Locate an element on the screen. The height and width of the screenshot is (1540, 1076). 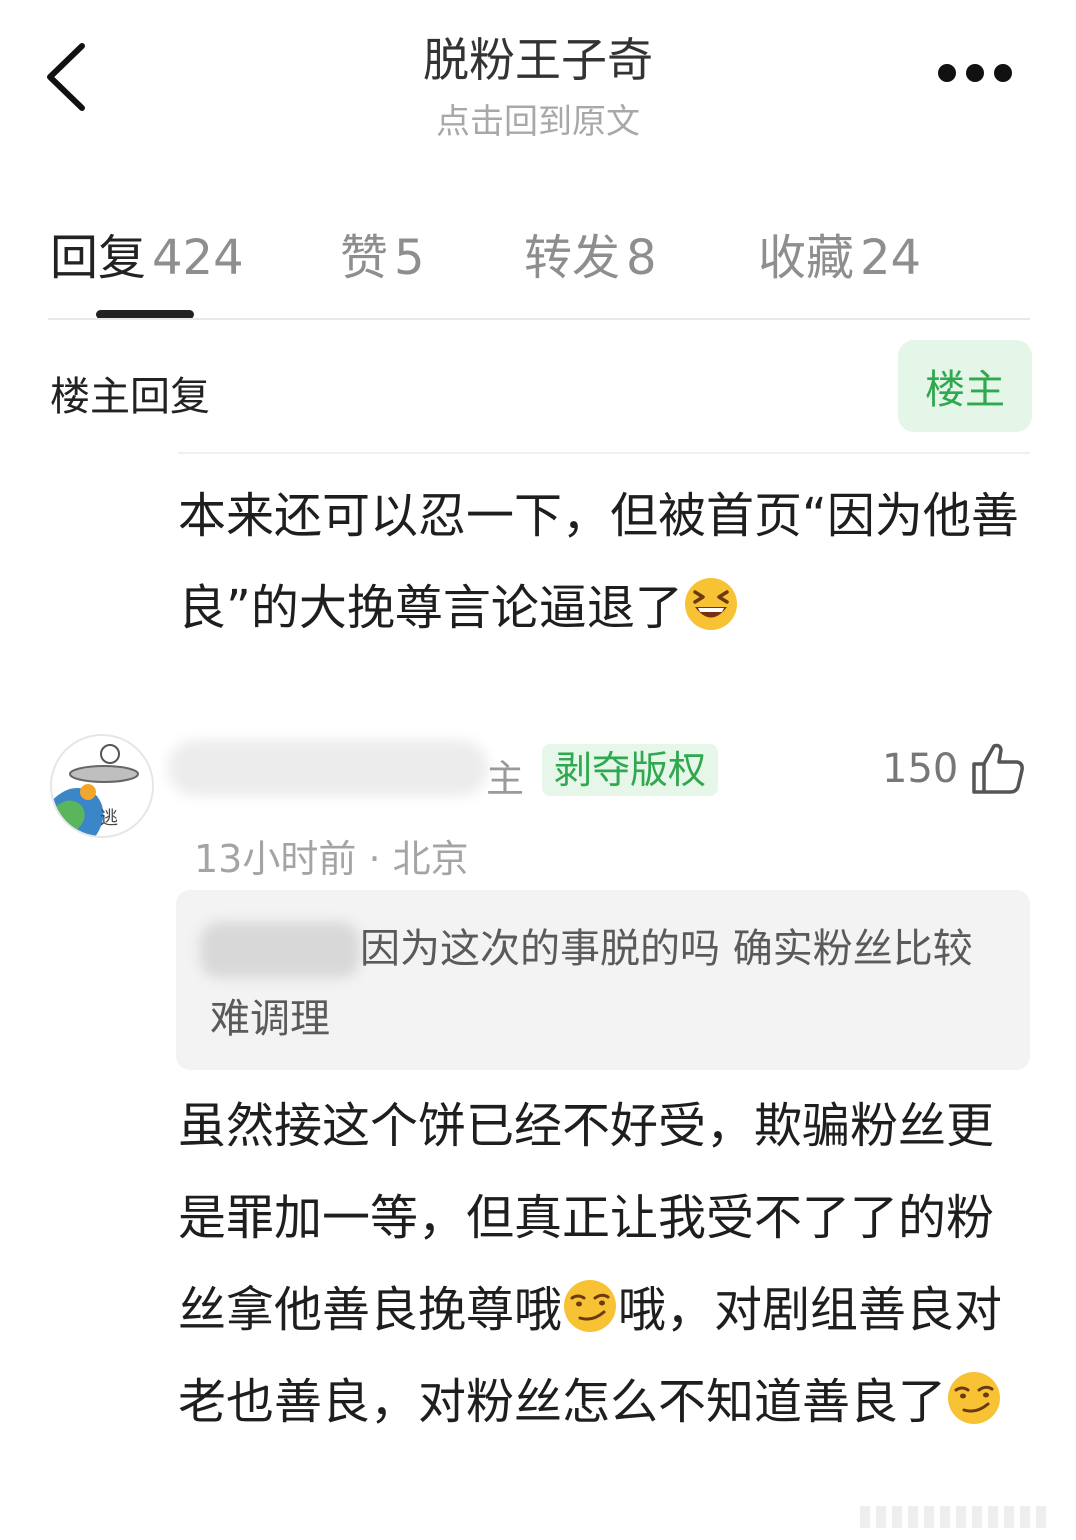
username-suffix: 主 is located at coordinates (505, 779).